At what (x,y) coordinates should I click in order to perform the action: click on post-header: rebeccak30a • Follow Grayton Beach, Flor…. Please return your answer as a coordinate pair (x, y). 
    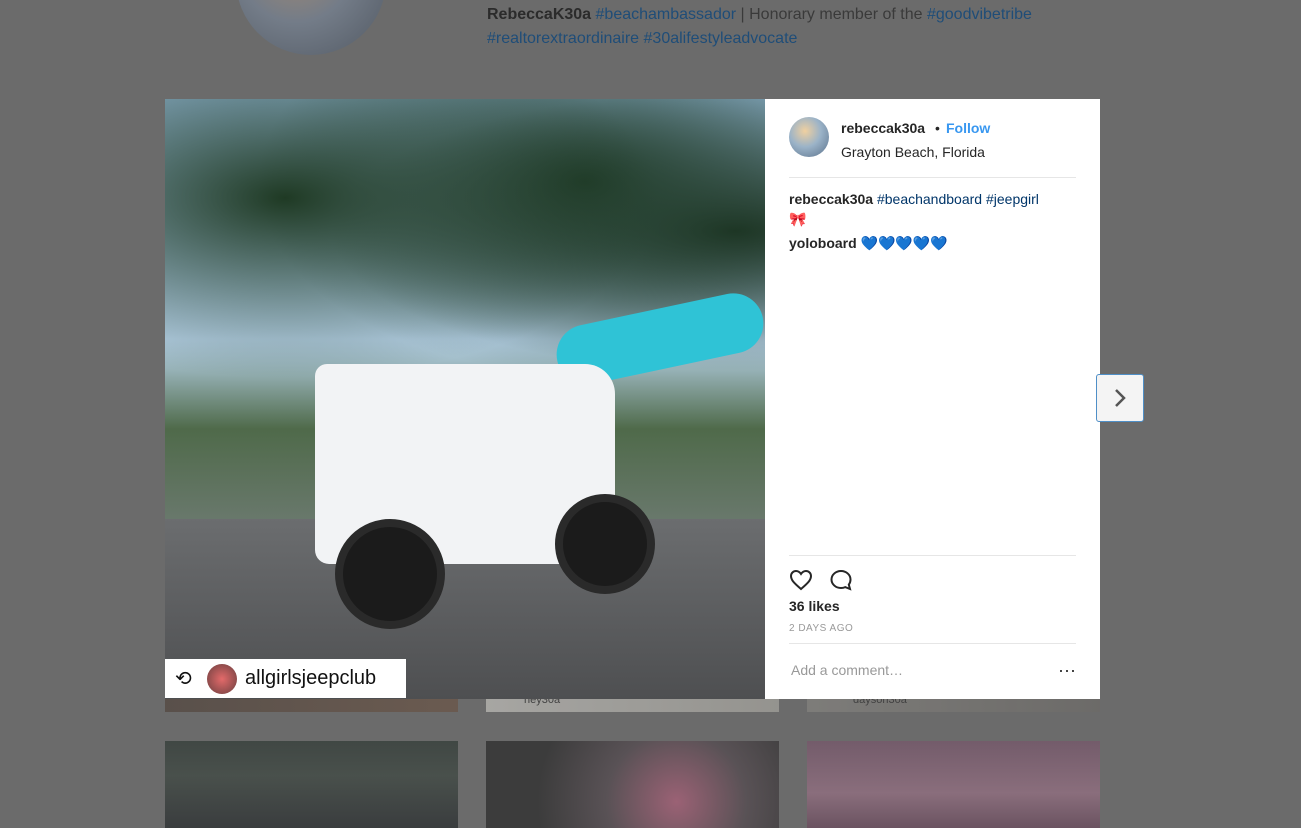
    Looking at the image, I should click on (932, 147).